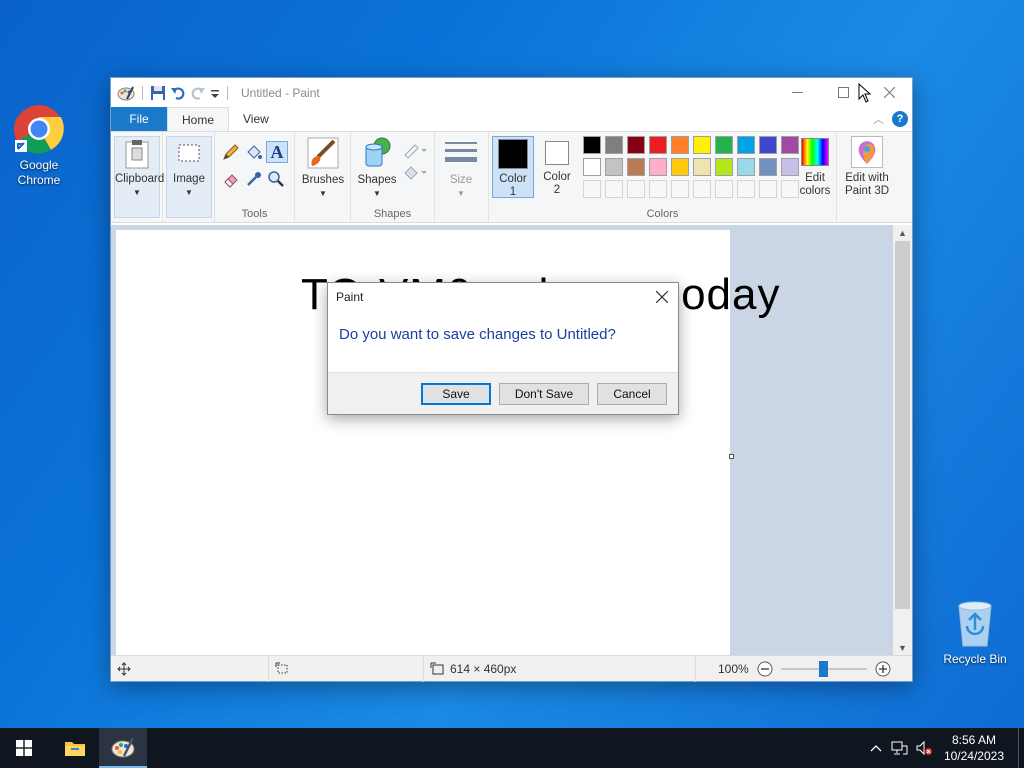 This screenshot has width=1024, height=768. Describe the element at coordinates (126, 93) in the screenshot. I see `paint-app-icon` at that location.